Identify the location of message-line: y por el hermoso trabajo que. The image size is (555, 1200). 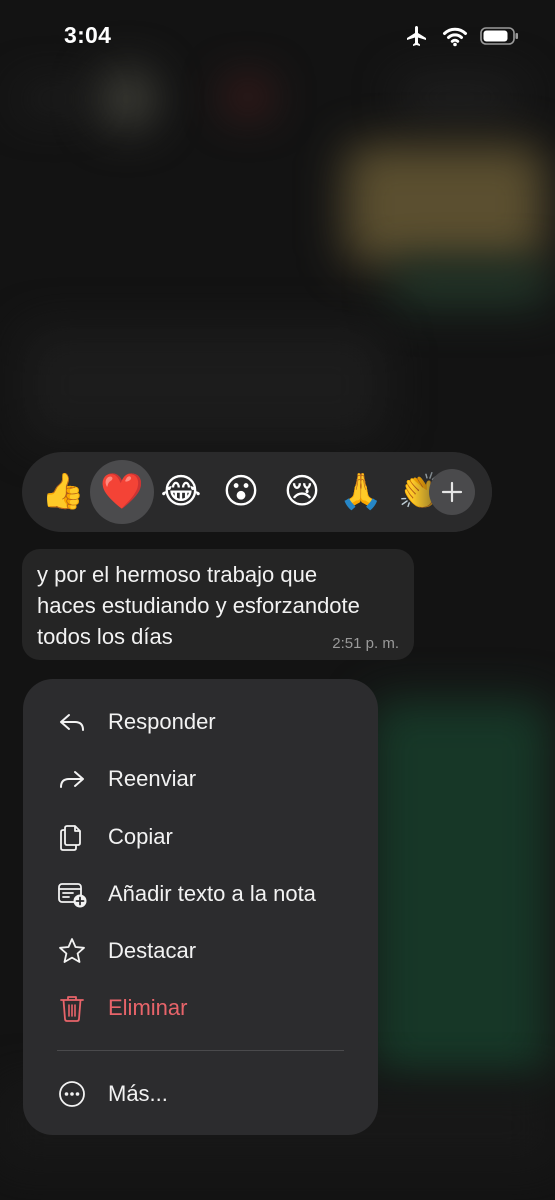
(177, 574).